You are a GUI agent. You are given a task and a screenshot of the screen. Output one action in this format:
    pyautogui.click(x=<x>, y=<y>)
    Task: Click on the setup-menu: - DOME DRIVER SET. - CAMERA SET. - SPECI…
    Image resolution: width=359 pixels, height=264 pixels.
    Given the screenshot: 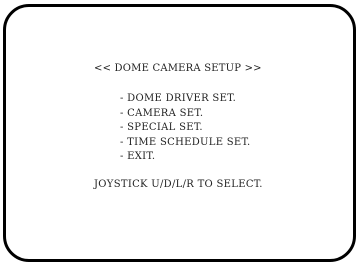 What is the action you would take?
    pyautogui.click(x=185, y=128)
    